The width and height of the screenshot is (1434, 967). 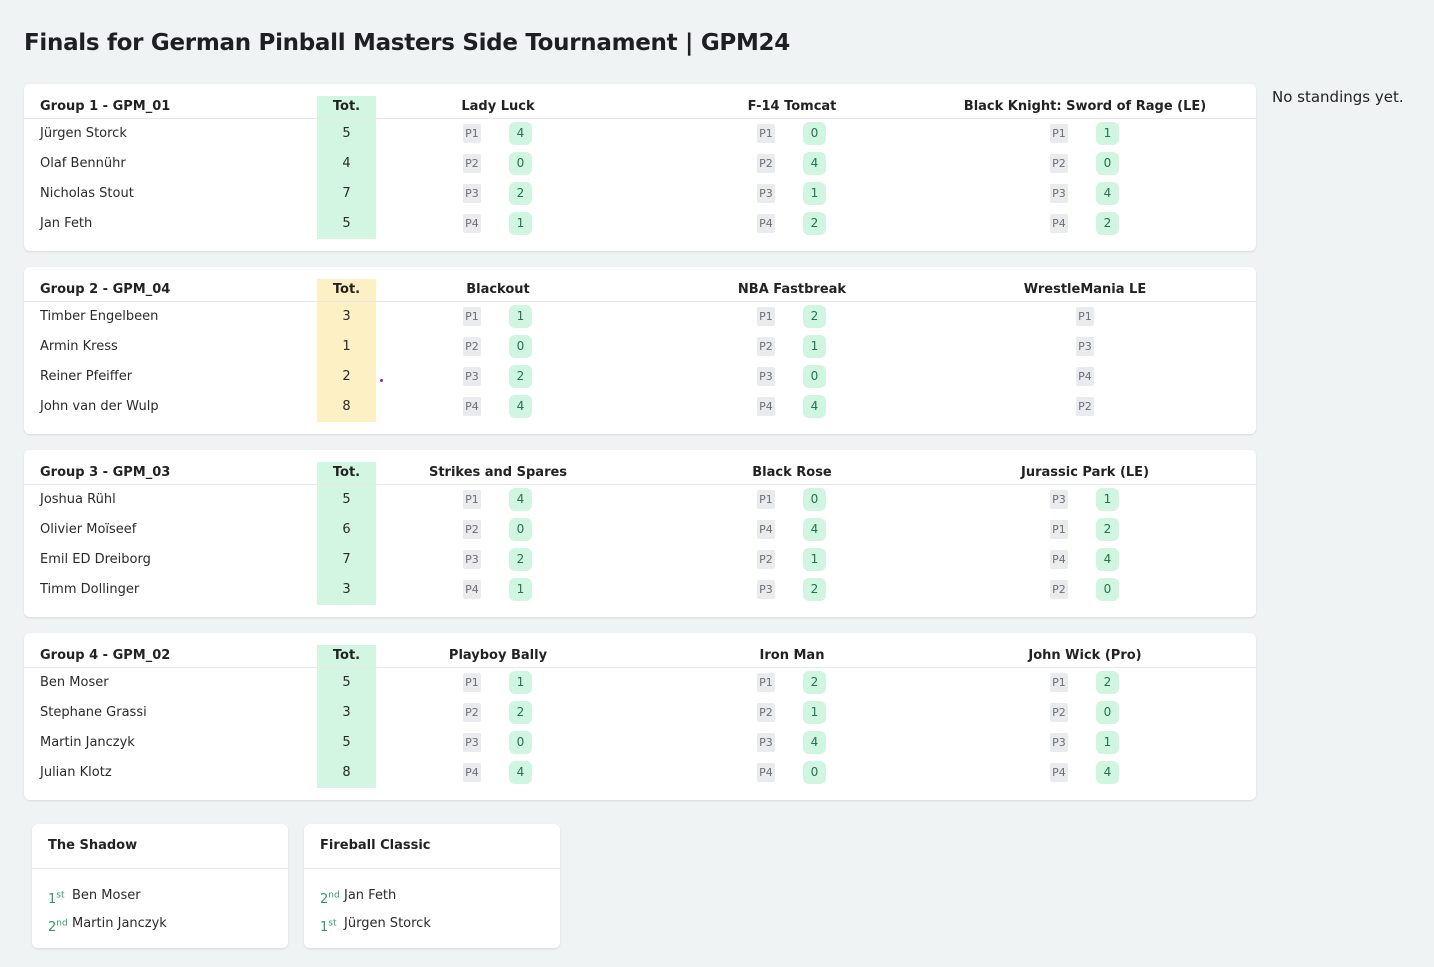 What do you see at coordinates (381, 380) in the screenshot?
I see `cursor-dot` at bounding box center [381, 380].